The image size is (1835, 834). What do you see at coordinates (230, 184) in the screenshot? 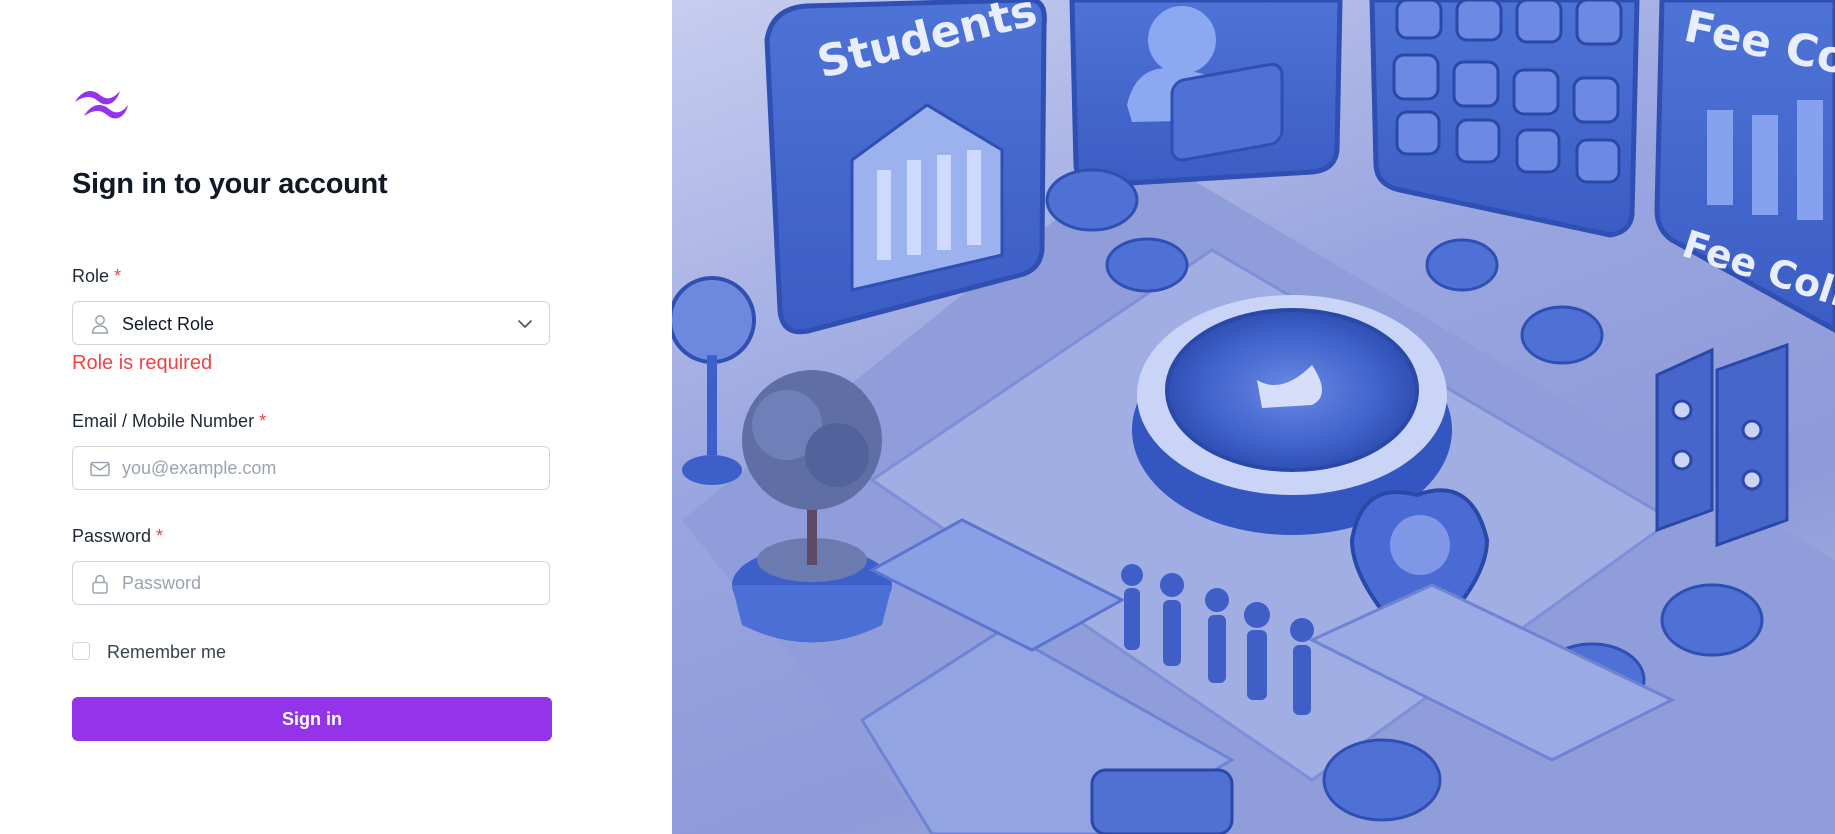
I see `page-title: Sign in to your account` at bounding box center [230, 184].